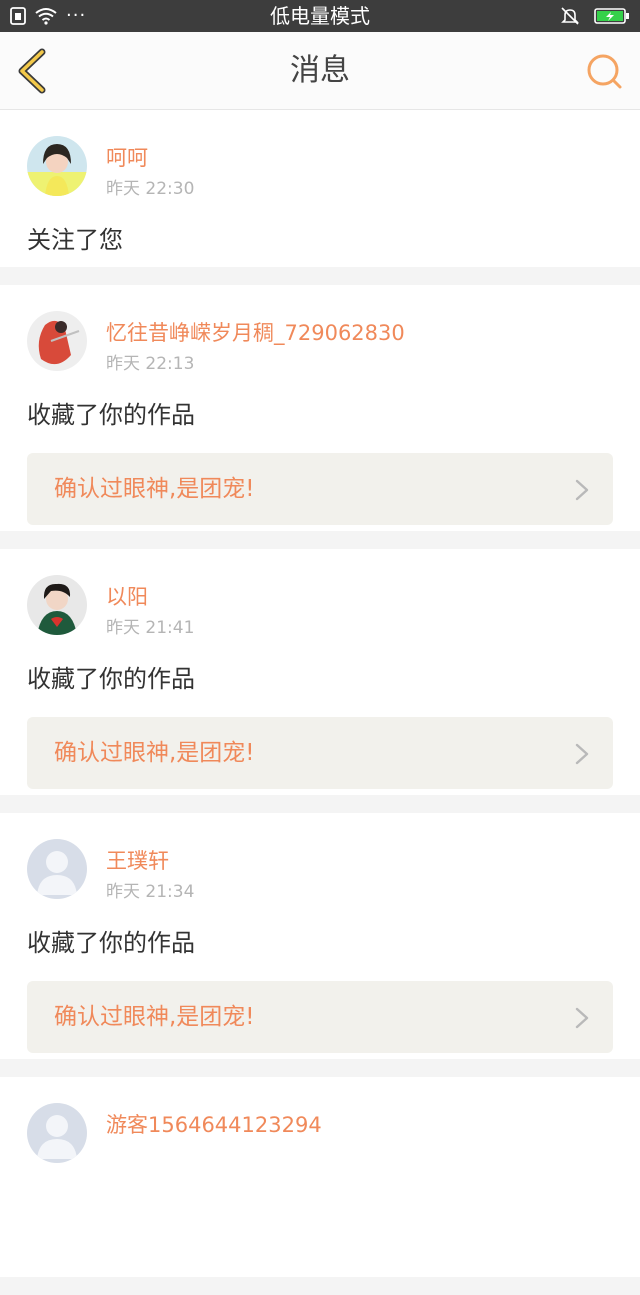 The width and height of the screenshot is (640, 1295). What do you see at coordinates (604, 72) in the screenshot?
I see `search-button` at bounding box center [604, 72].